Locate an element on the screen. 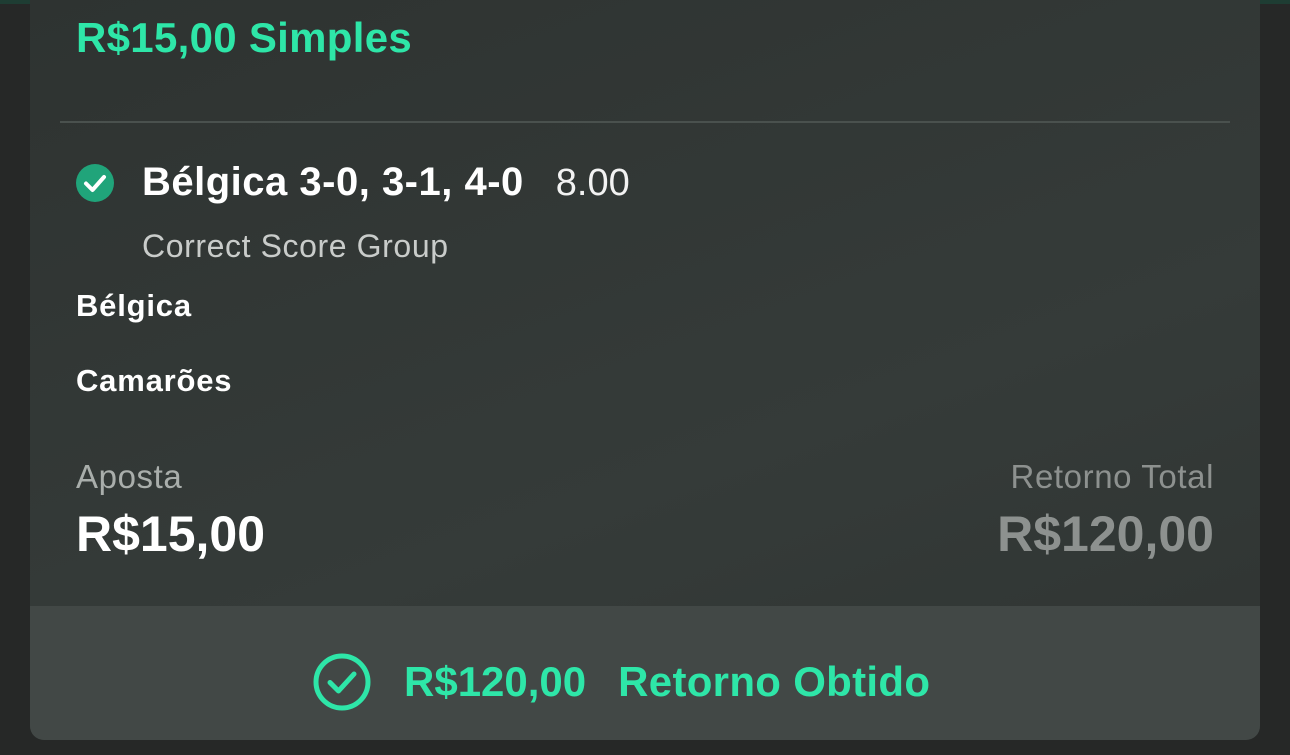  returned-label: Retorno Obtido is located at coordinates (774, 681).